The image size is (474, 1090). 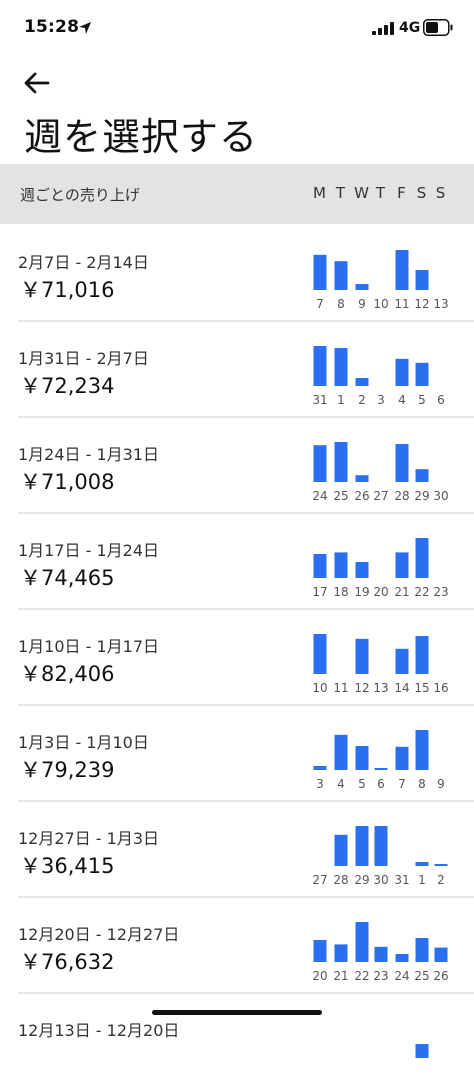 I want to click on page-title: 週を選択する, so click(x=141, y=137).